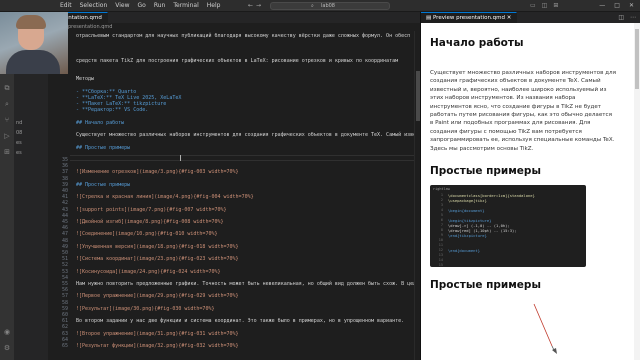 The width and height of the screenshot is (640, 360). What do you see at coordinates (64, 284) in the screenshot?
I see `line-number: 55` at bounding box center [64, 284].